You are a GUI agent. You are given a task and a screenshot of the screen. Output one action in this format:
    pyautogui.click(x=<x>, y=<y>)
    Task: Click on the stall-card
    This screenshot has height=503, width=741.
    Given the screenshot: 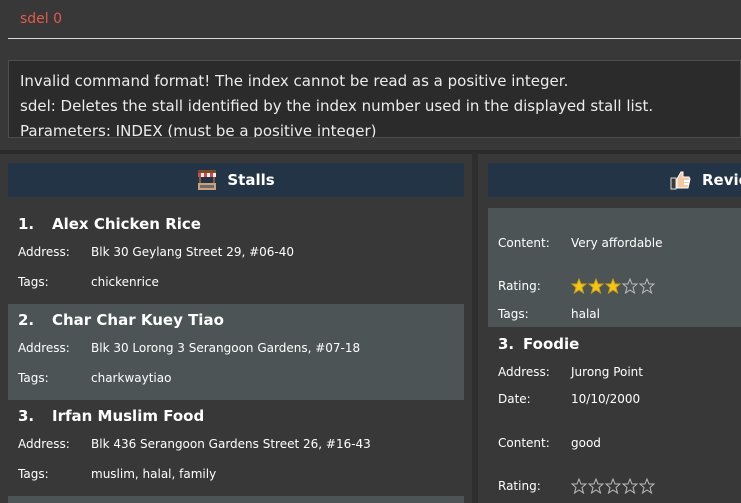 What is the action you would take?
    pyautogui.click(x=236, y=499)
    